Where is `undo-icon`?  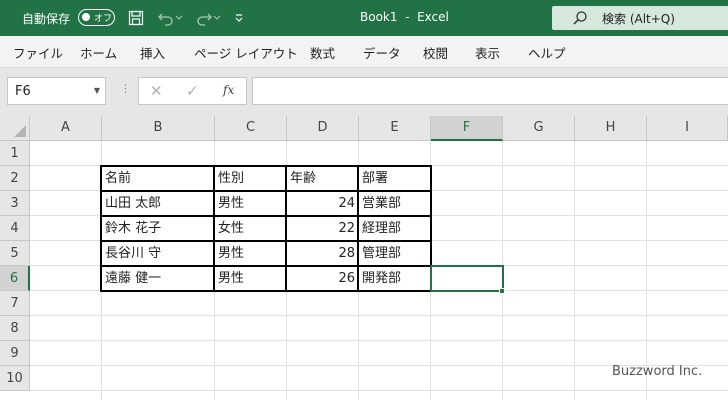 undo-icon is located at coordinates (166, 18).